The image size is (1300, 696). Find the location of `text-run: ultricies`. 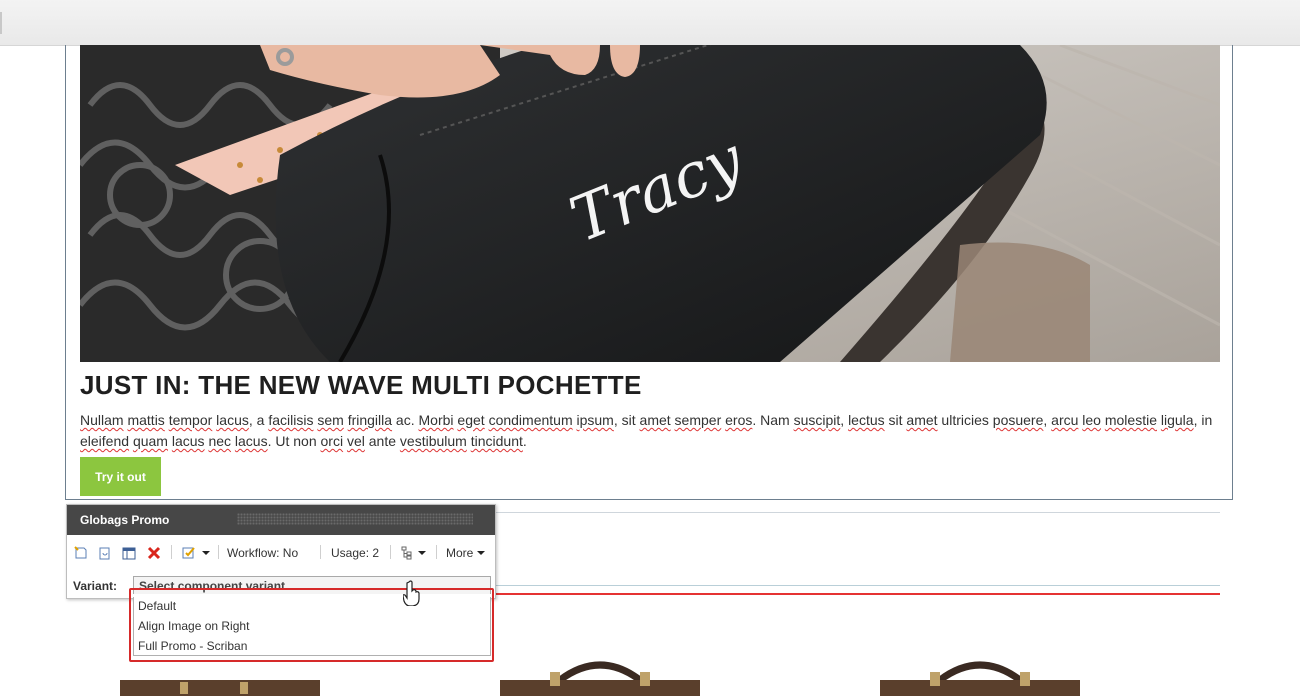

text-run: ultricies is located at coordinates (965, 420).